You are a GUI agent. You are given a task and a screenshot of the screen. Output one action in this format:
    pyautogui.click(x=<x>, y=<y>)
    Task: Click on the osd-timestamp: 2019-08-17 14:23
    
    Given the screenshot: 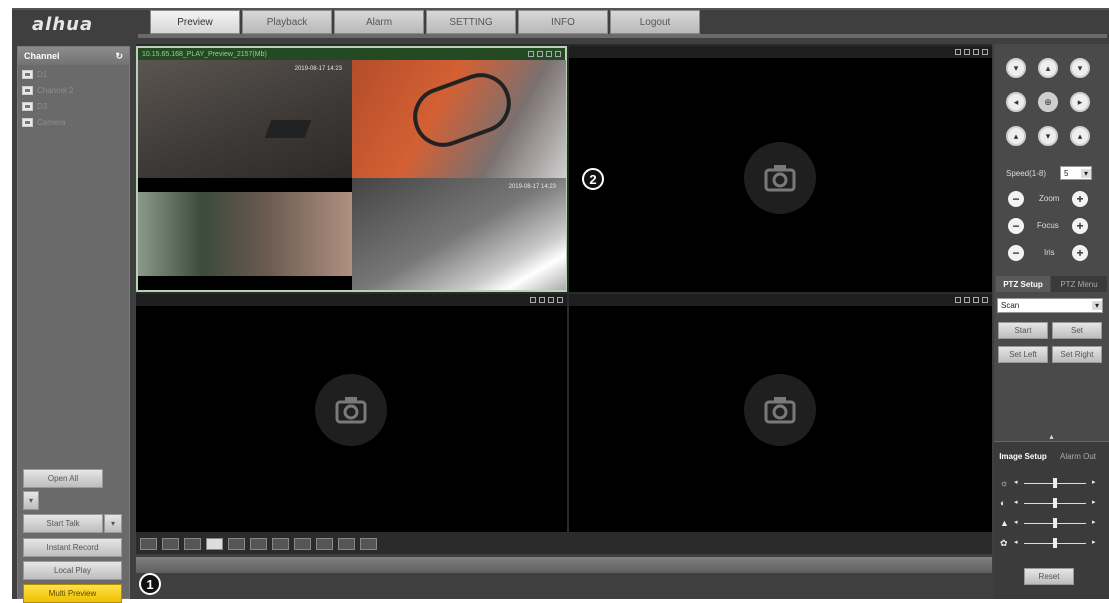 What is the action you would take?
    pyautogui.click(x=318, y=69)
    